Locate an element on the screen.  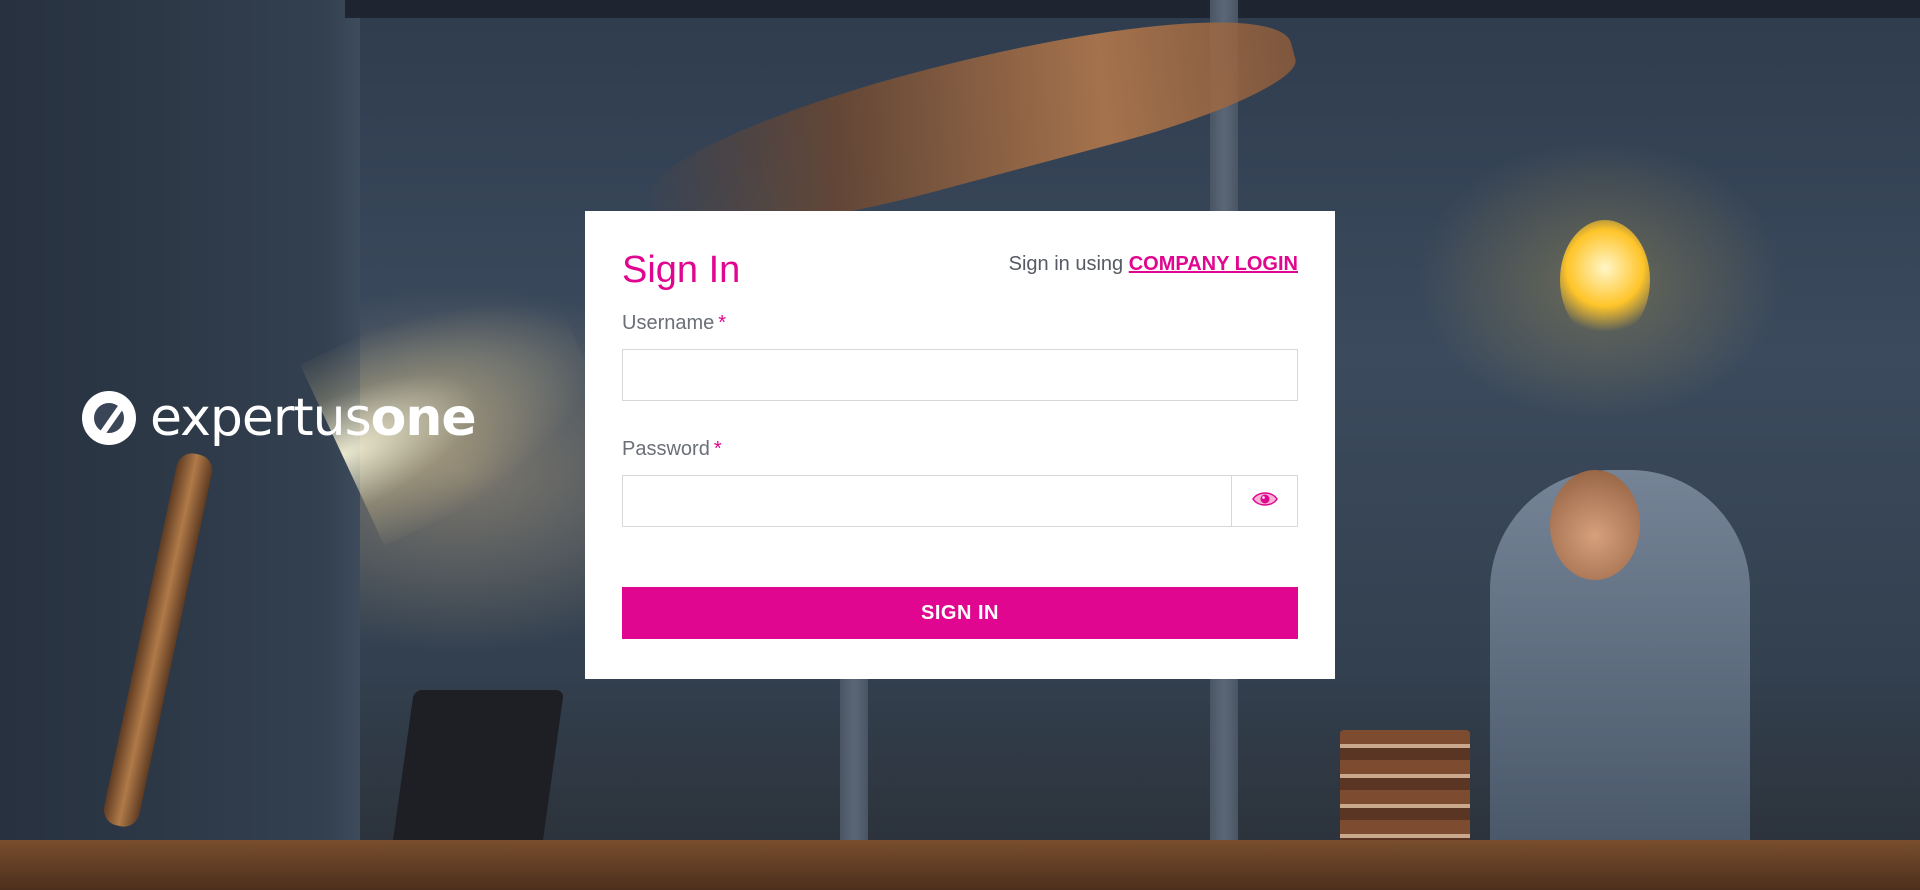
page-title: Sign In is located at coordinates (681, 270).